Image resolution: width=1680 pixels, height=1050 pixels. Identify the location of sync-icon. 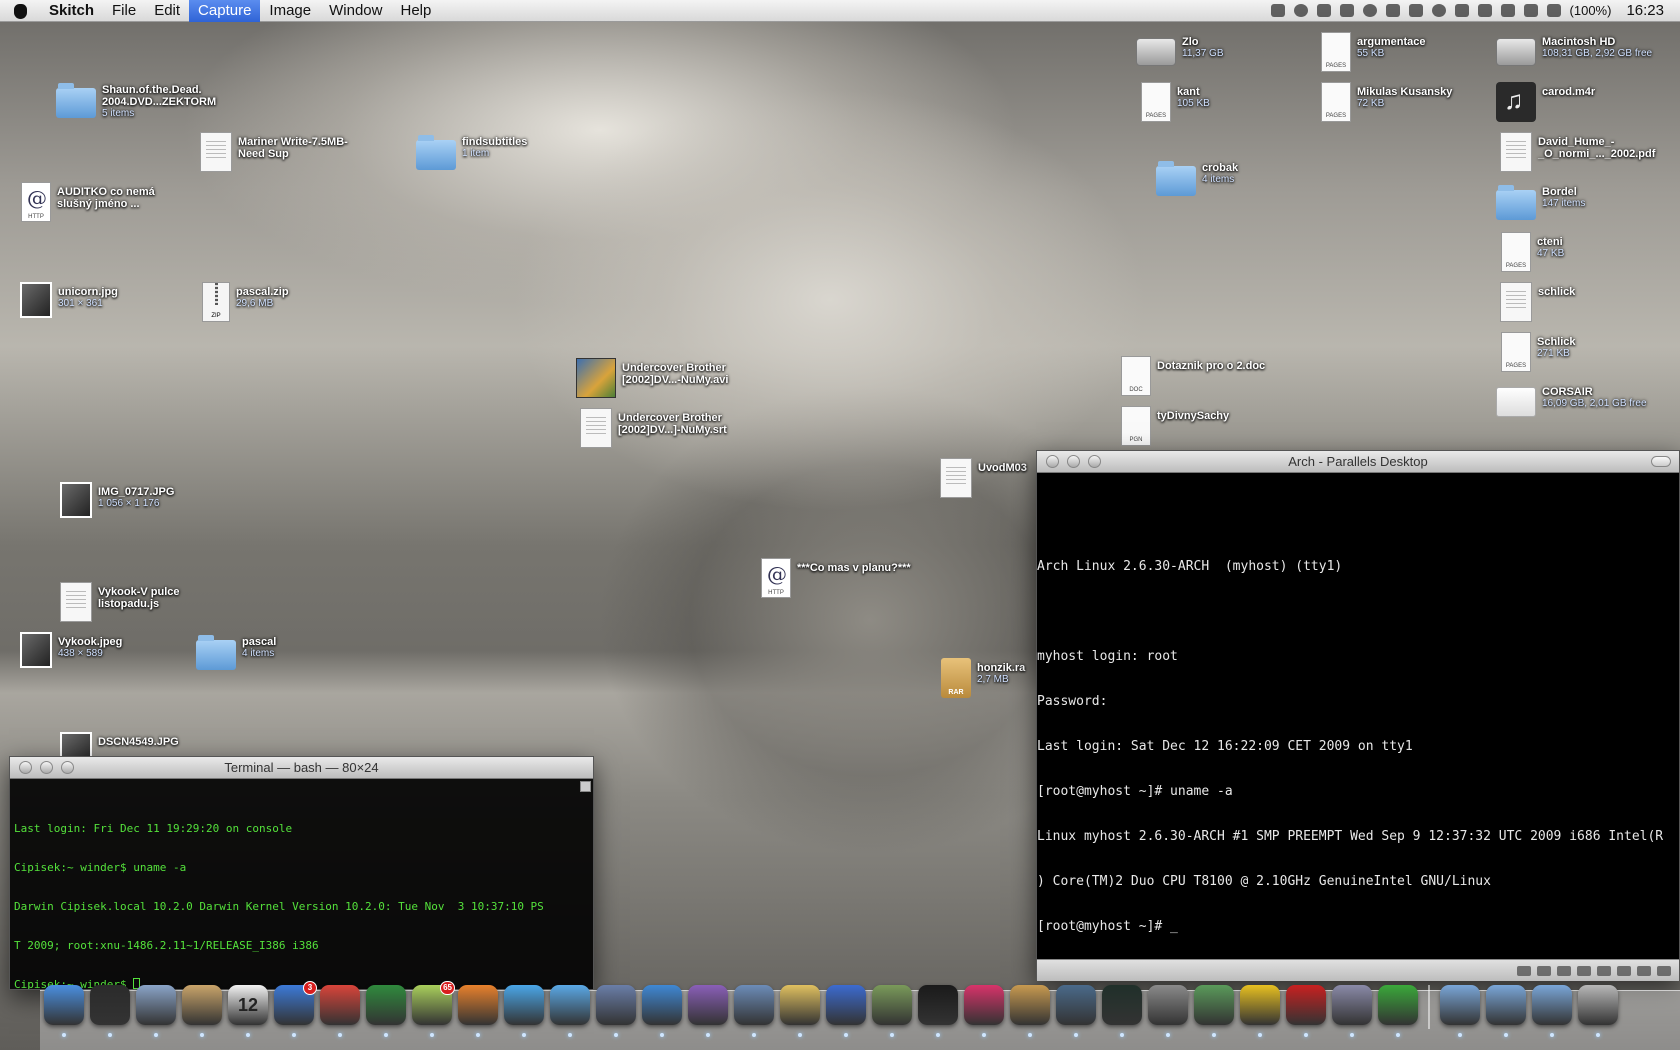
(1277, 10).